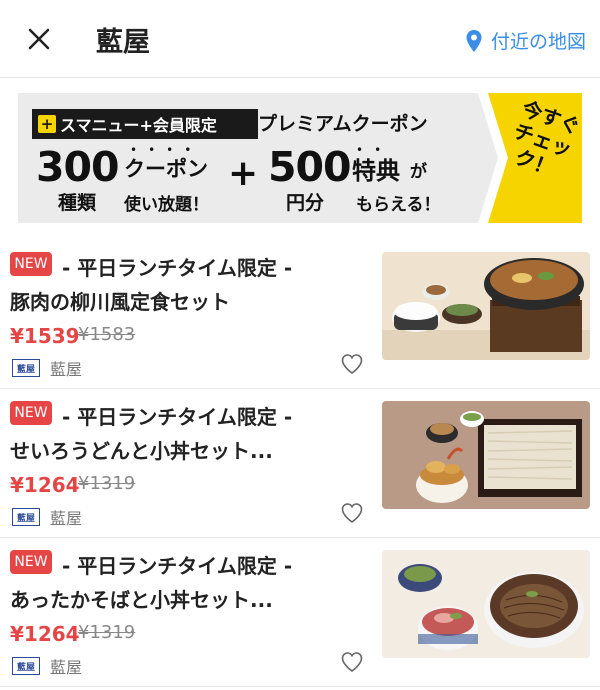 This screenshot has width=600, height=690. What do you see at coordinates (45, 336) in the screenshot?
I see `item-price: ¥1539` at bounding box center [45, 336].